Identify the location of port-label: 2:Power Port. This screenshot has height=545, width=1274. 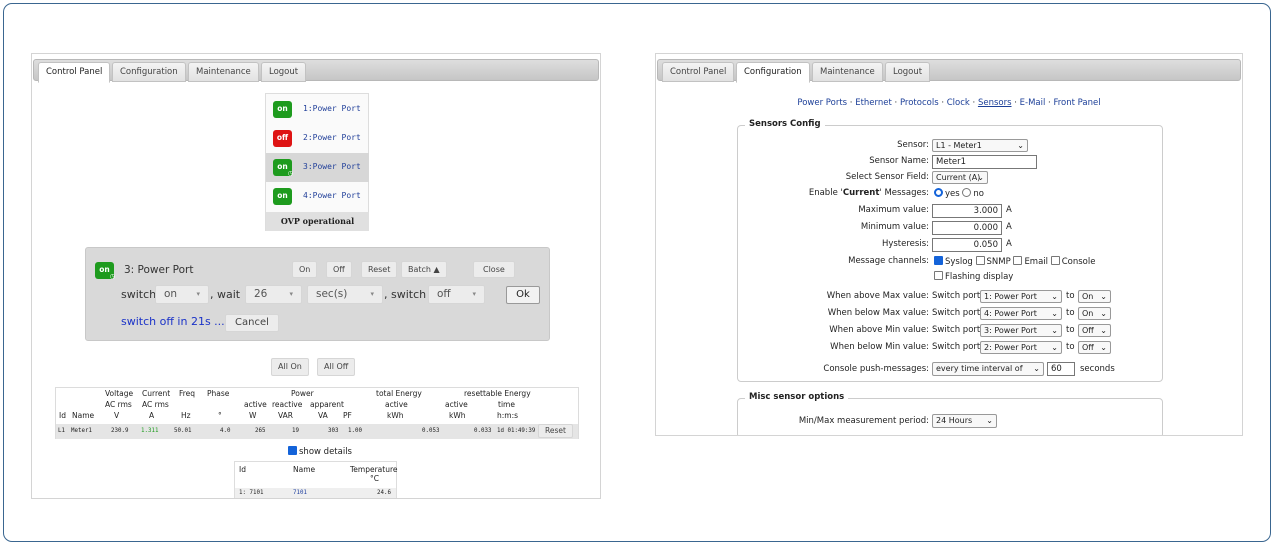
(332, 137).